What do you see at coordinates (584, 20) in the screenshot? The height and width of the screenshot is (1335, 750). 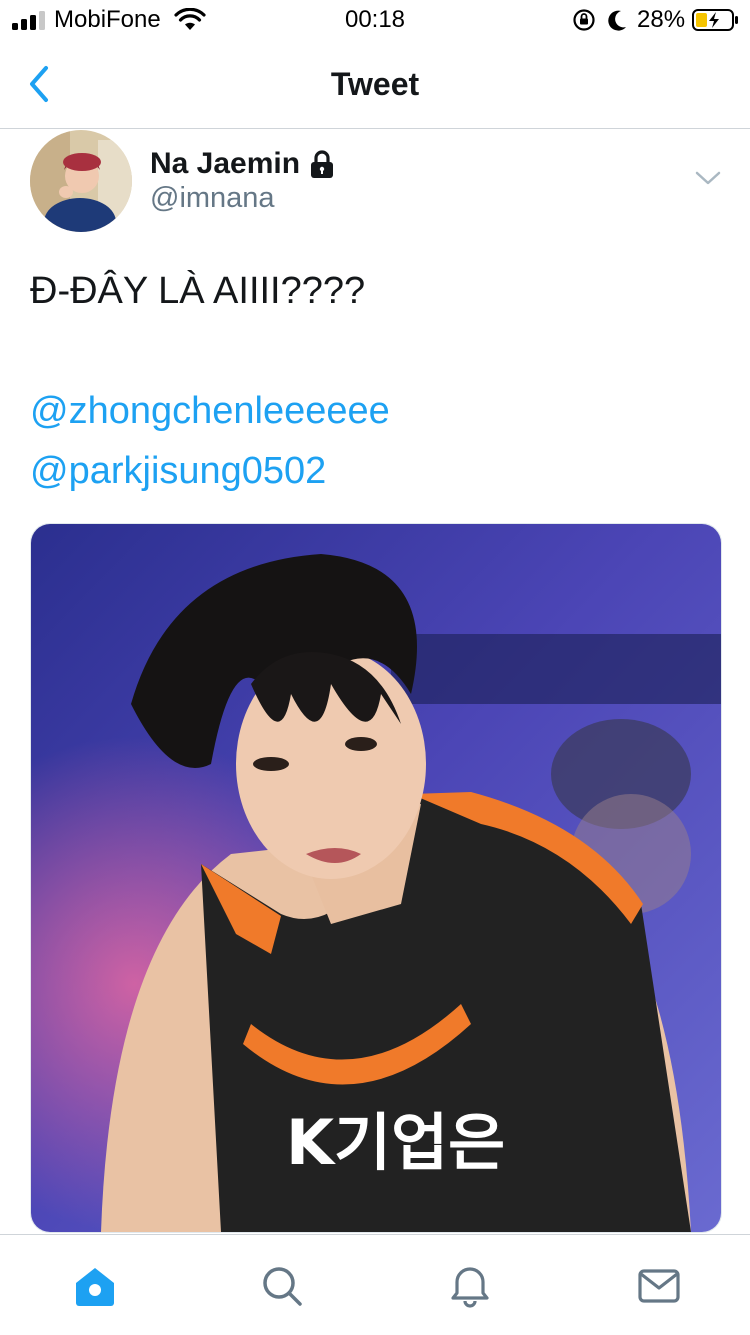 I see `orientation-lock-icon` at bounding box center [584, 20].